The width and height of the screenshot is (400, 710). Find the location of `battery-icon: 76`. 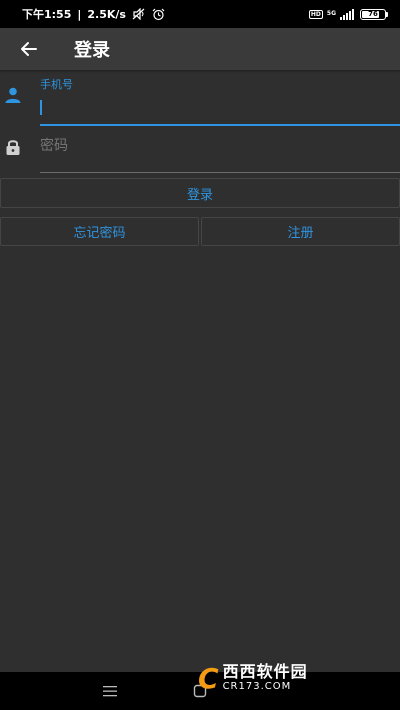

battery-icon: 76 is located at coordinates (374, 14).